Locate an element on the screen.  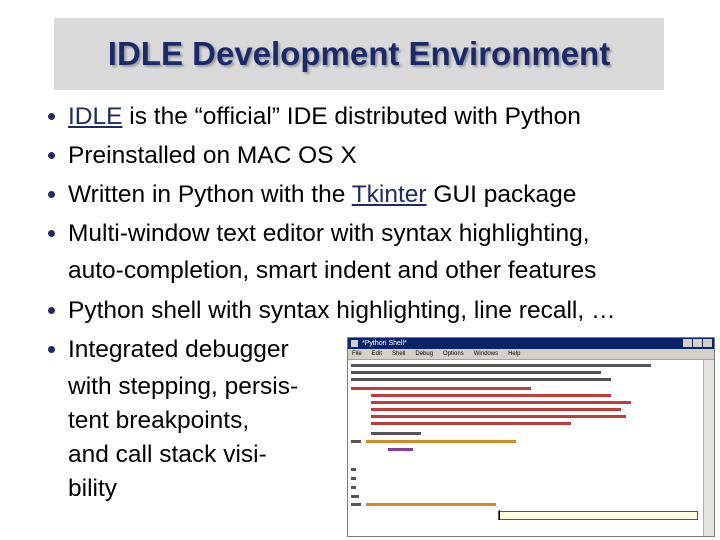
tkinter-link: Tkinter is located at coordinates (389, 194).